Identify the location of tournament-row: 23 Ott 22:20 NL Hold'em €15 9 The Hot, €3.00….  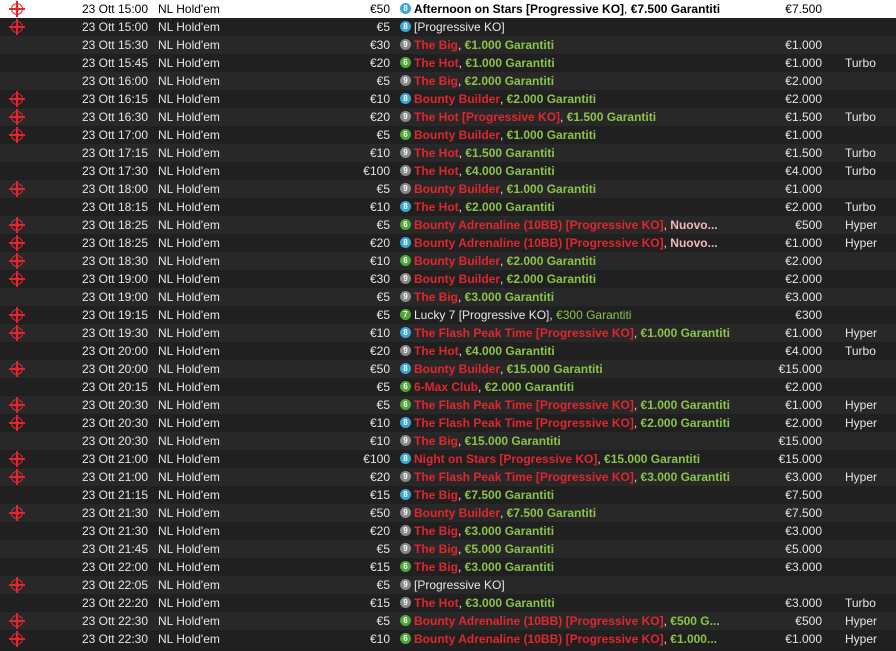
(448, 603).